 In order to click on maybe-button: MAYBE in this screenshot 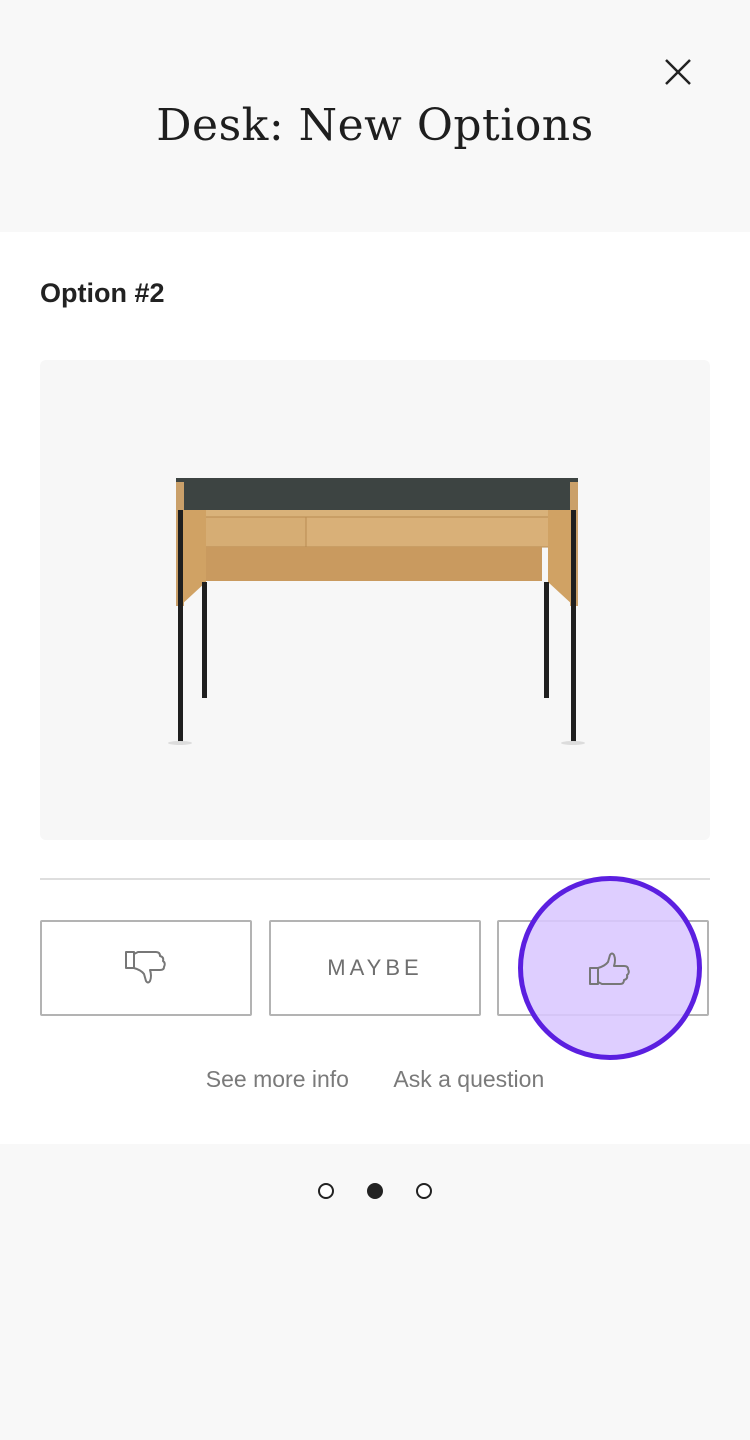, I will do `click(375, 968)`.